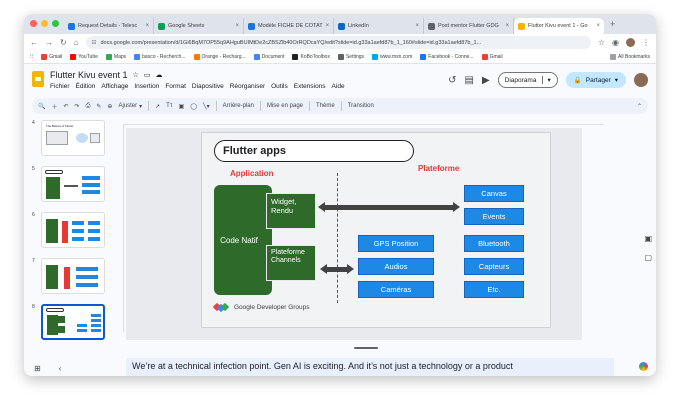 The height and width of the screenshot is (406, 680). I want to click on menu-item: Extensions, so click(310, 86).